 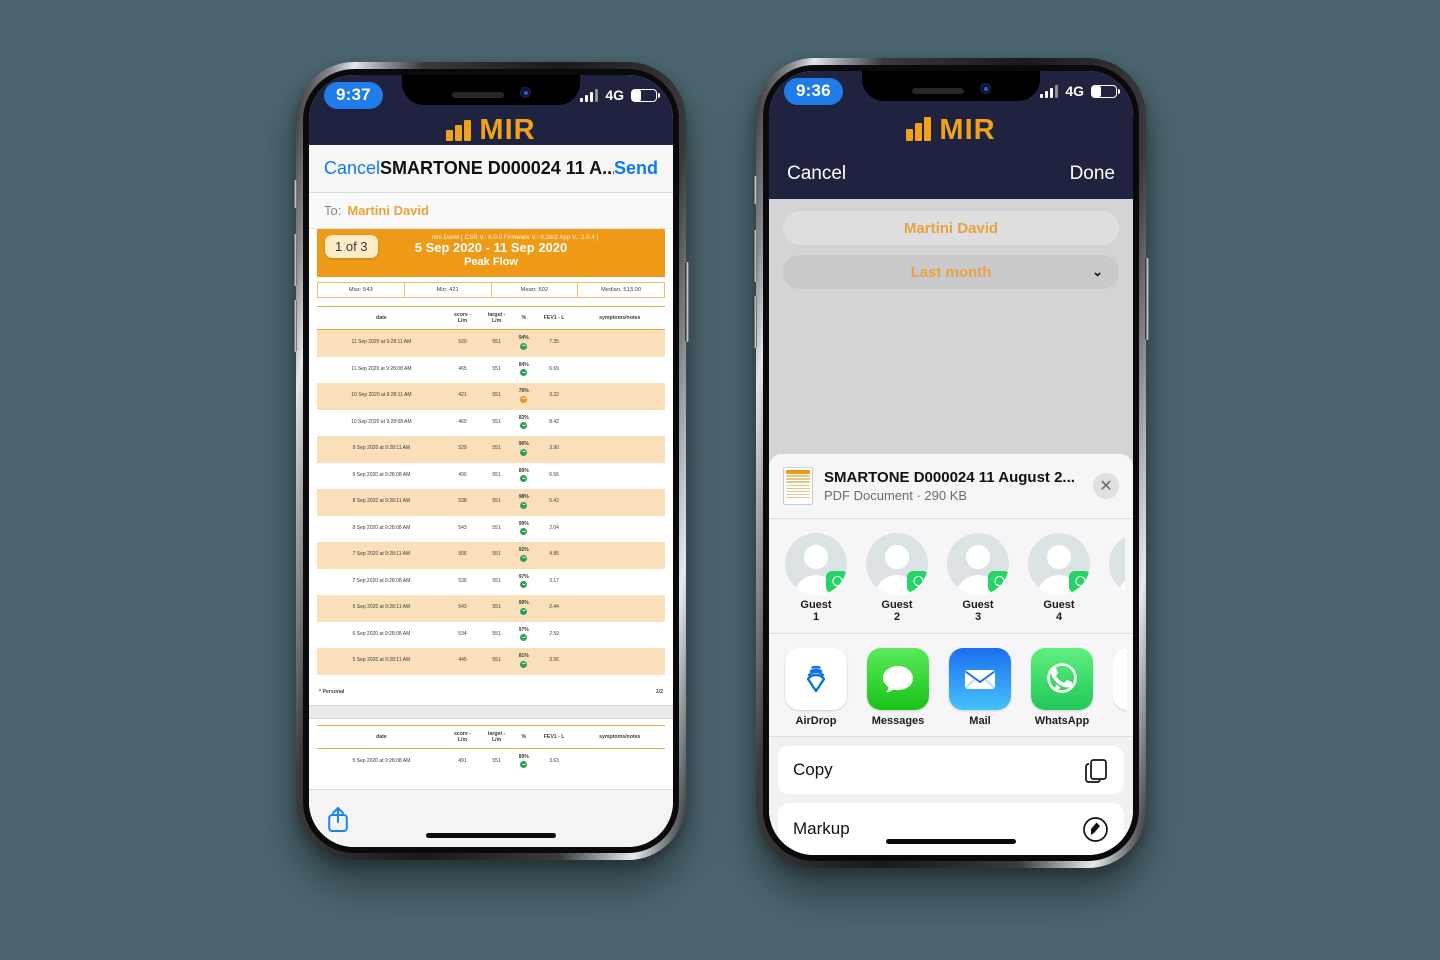 I want to click on home-indicator, so click(x=491, y=835).